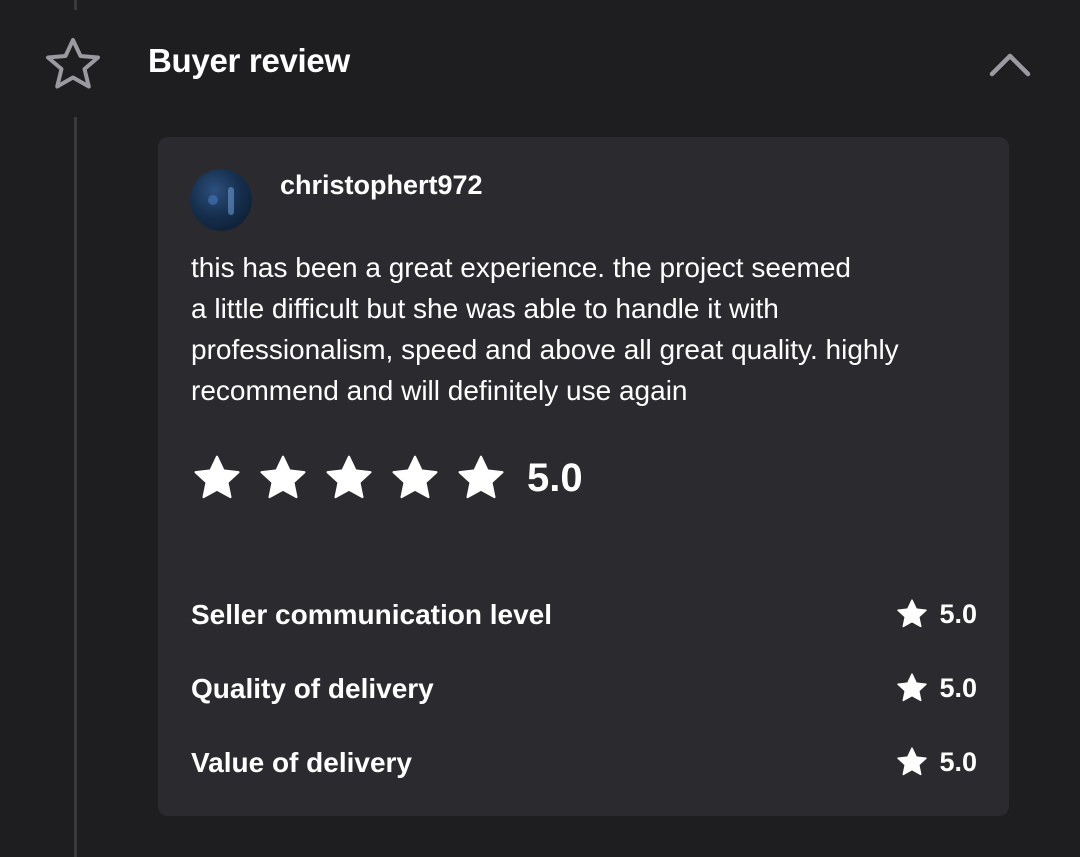 This screenshot has width=1080, height=857. Describe the element at coordinates (372, 614) in the screenshot. I see `rating-label: Seller communication level` at that location.